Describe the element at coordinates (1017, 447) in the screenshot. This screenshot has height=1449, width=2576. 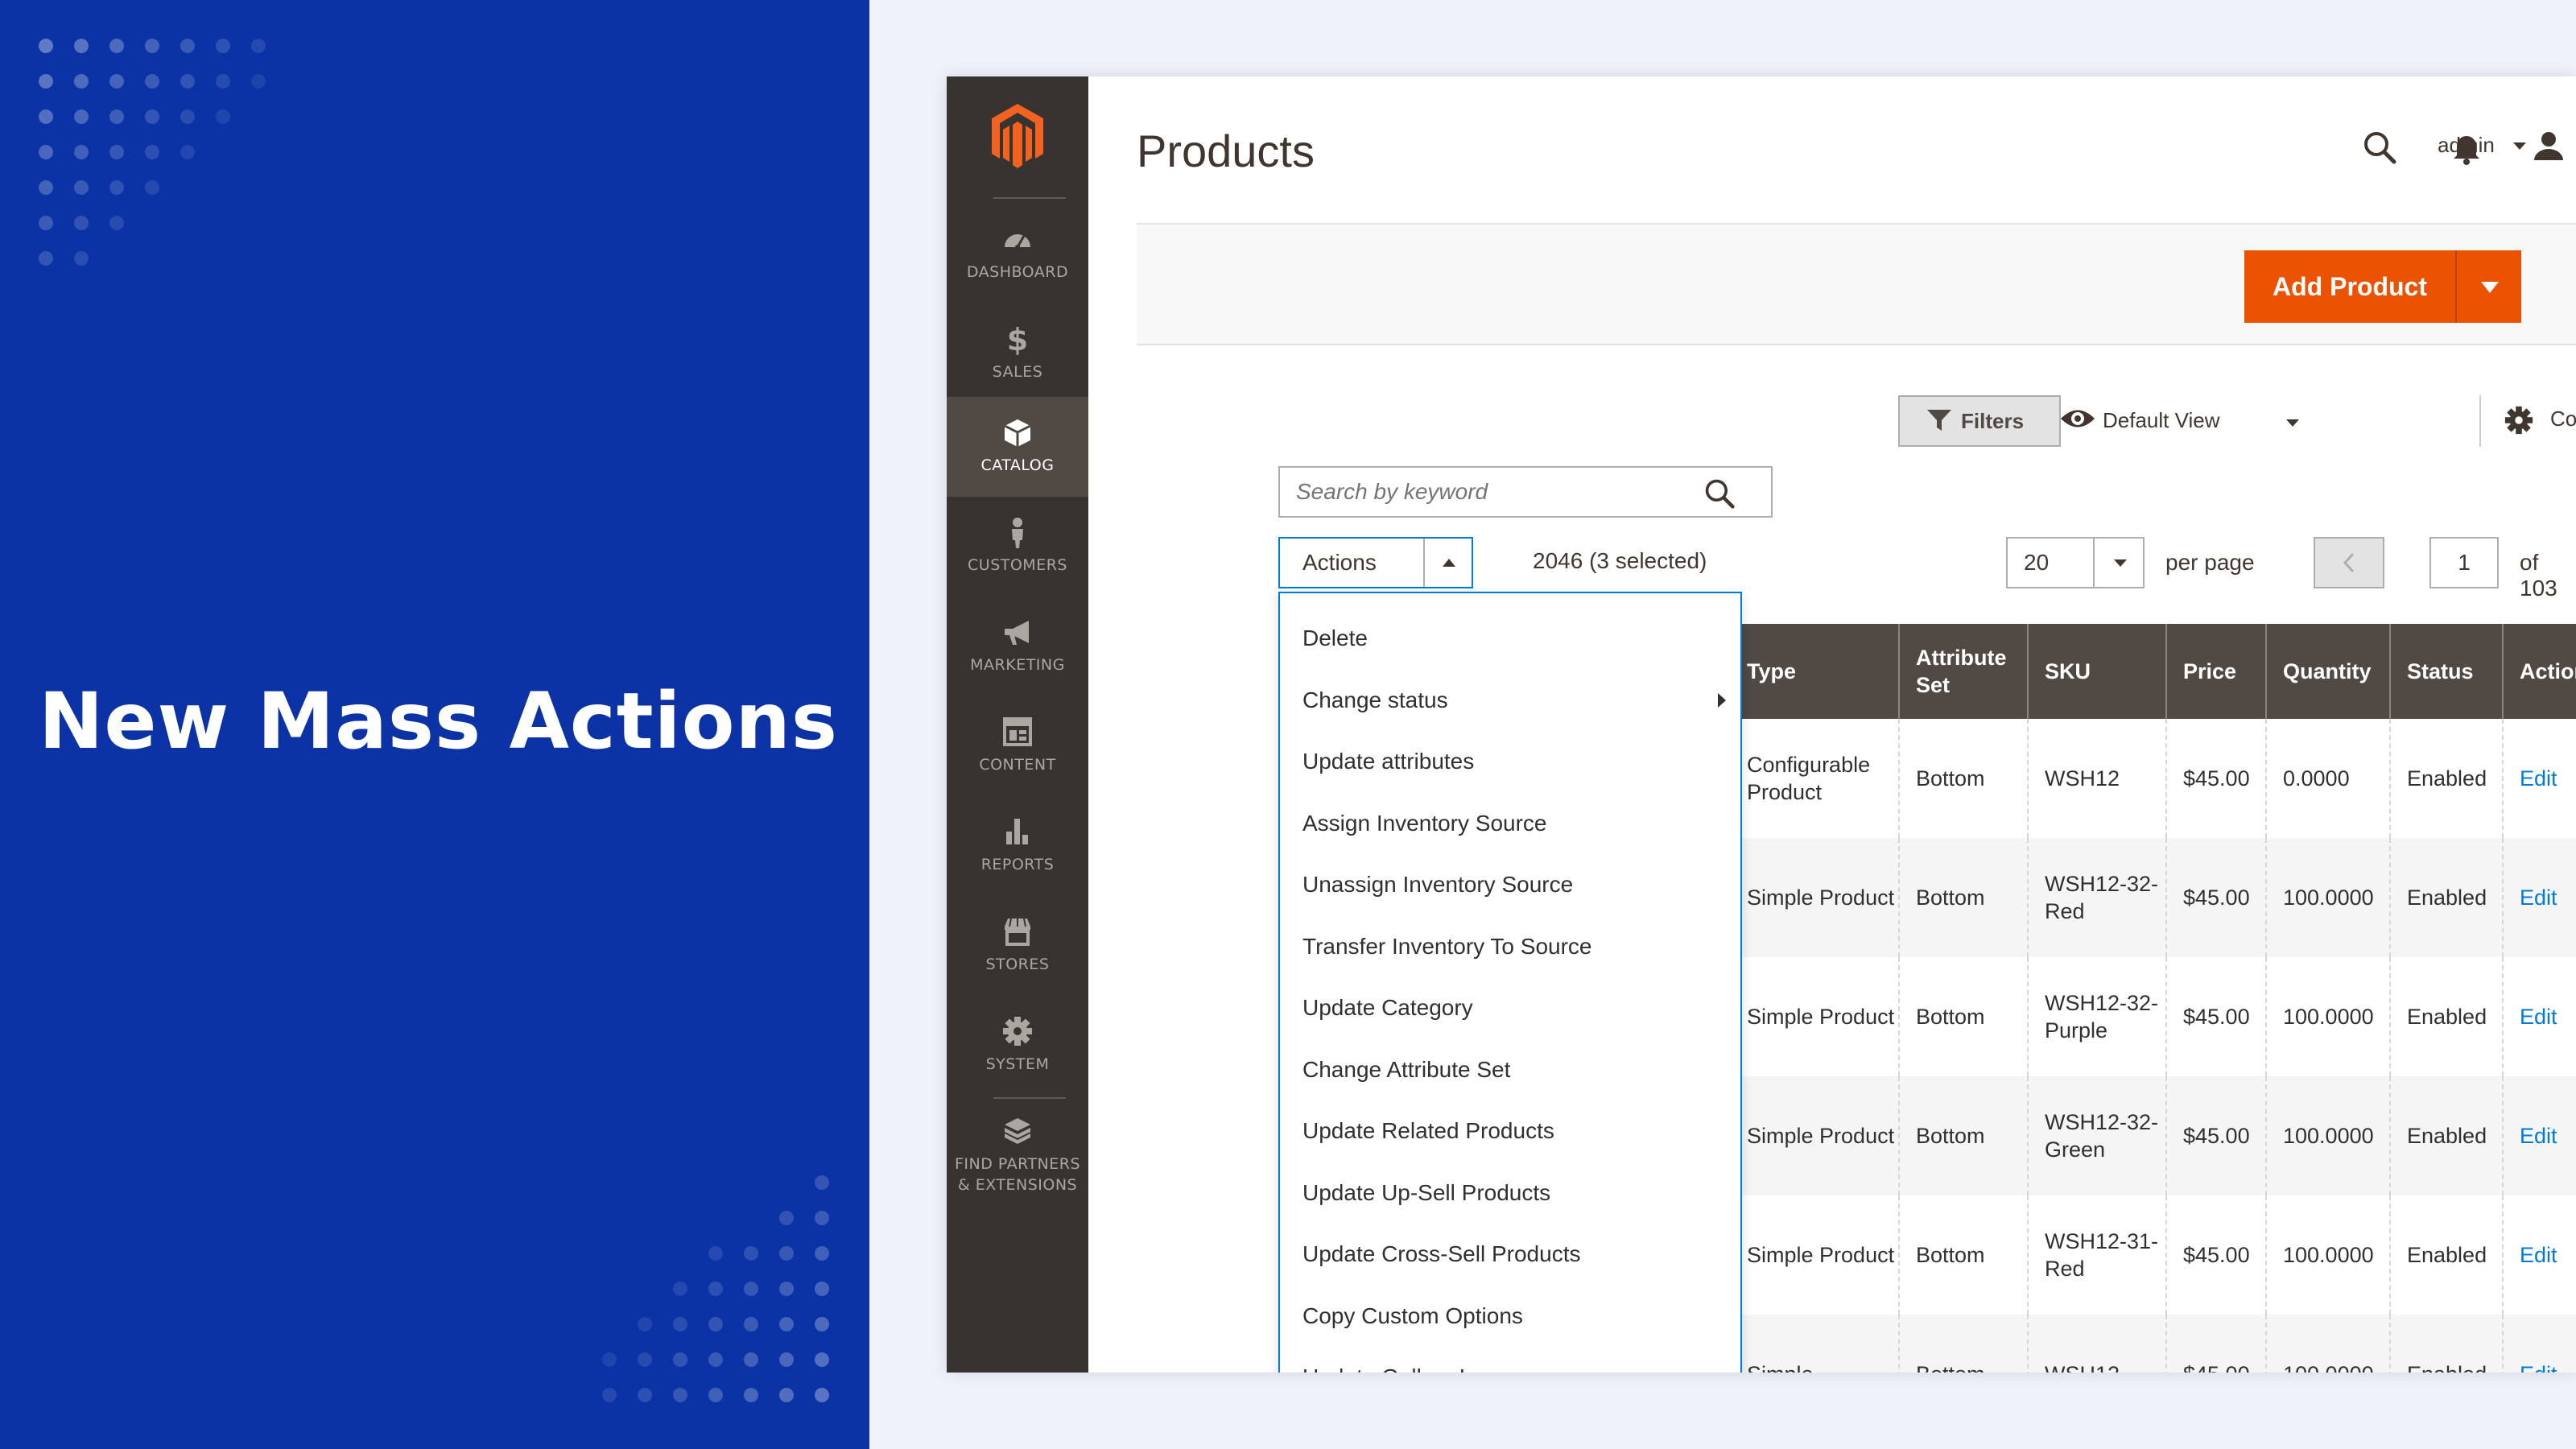
I see `sidebar-item-catalog: CATALOG` at that location.